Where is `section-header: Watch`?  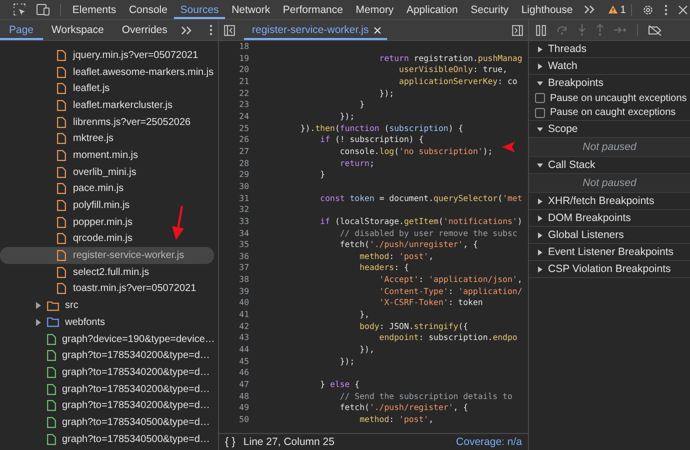 section-header: Watch is located at coordinates (609, 66).